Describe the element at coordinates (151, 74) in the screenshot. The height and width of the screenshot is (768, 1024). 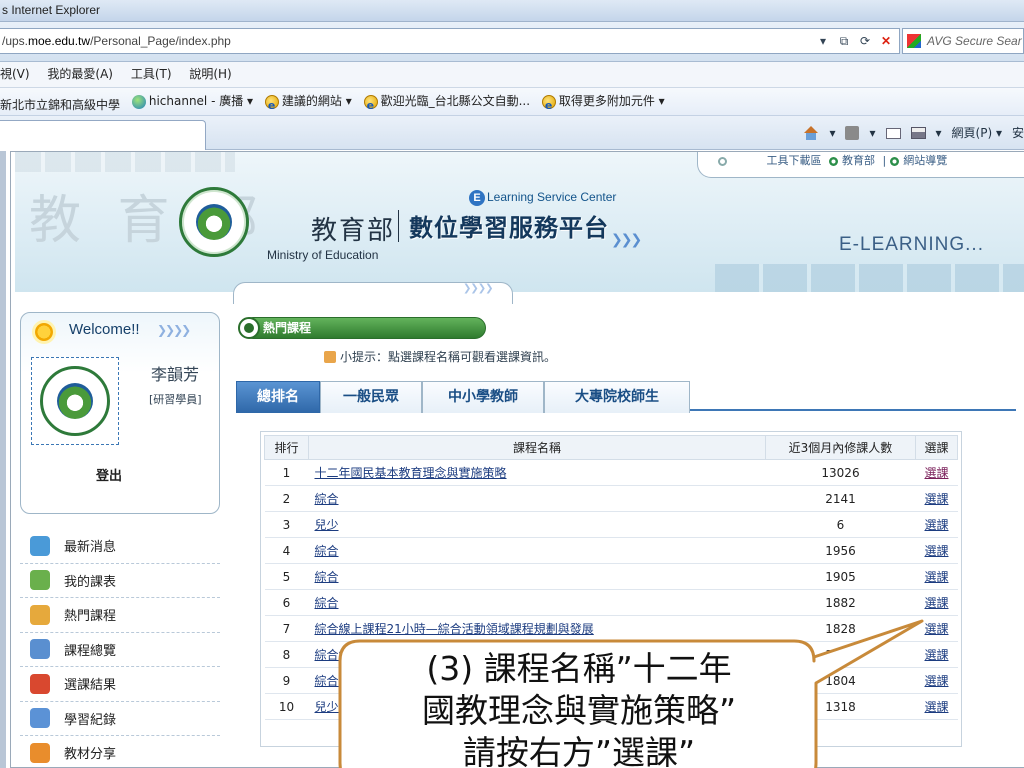
I see `menu-tools: 工具(T)` at that location.